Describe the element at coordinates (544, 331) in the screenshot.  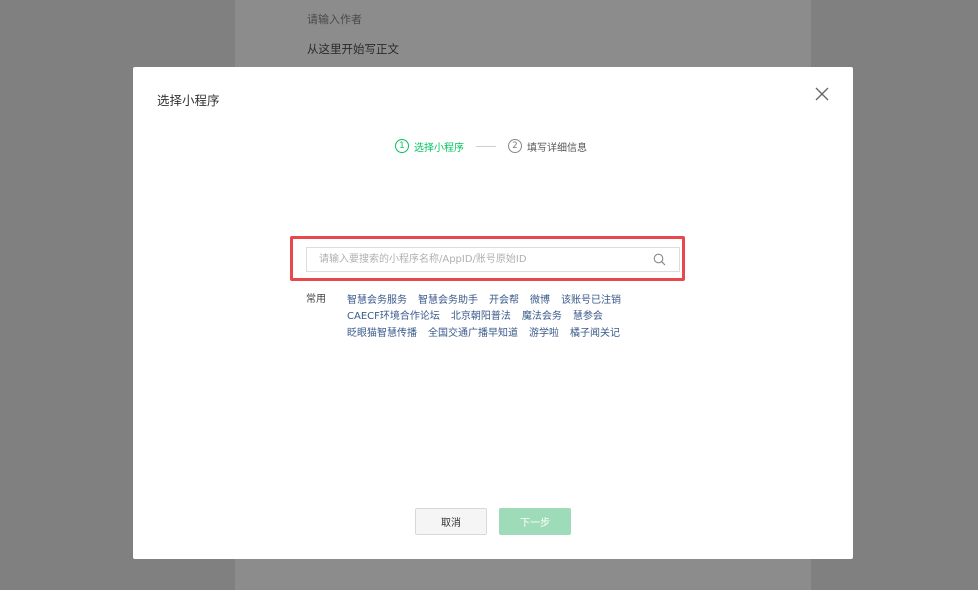
I see `common-item: 游学啦` at that location.